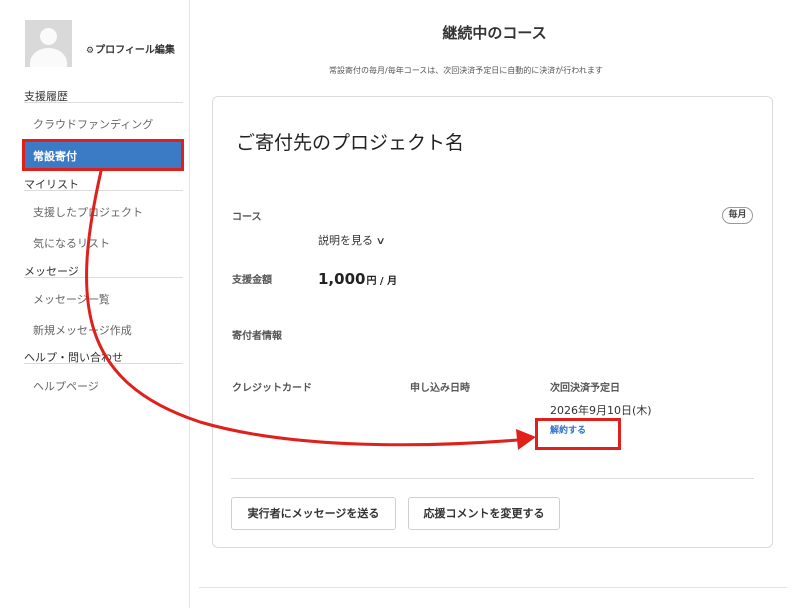 The height and width of the screenshot is (608, 799). Describe the element at coordinates (257, 336) in the screenshot. I see `donor-info-label: 寄付者情報` at that location.